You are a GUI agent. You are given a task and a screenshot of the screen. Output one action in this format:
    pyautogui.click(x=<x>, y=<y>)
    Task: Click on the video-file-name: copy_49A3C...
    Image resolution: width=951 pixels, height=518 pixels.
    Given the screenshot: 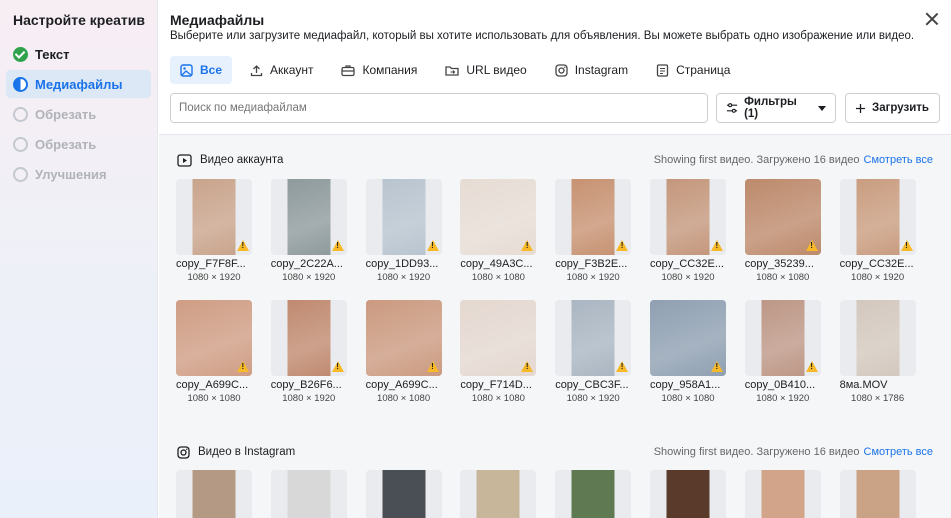 What is the action you would take?
    pyautogui.click(x=496, y=264)
    